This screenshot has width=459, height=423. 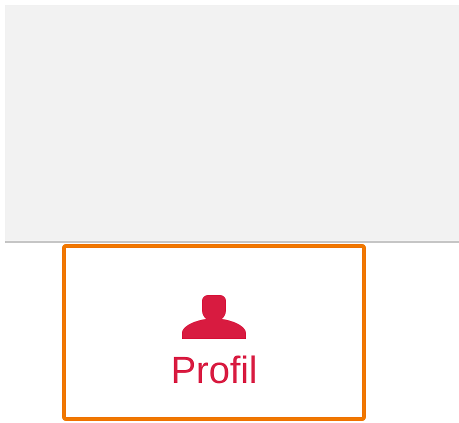 What do you see at coordinates (214, 317) in the screenshot?
I see `person-icon` at bounding box center [214, 317].